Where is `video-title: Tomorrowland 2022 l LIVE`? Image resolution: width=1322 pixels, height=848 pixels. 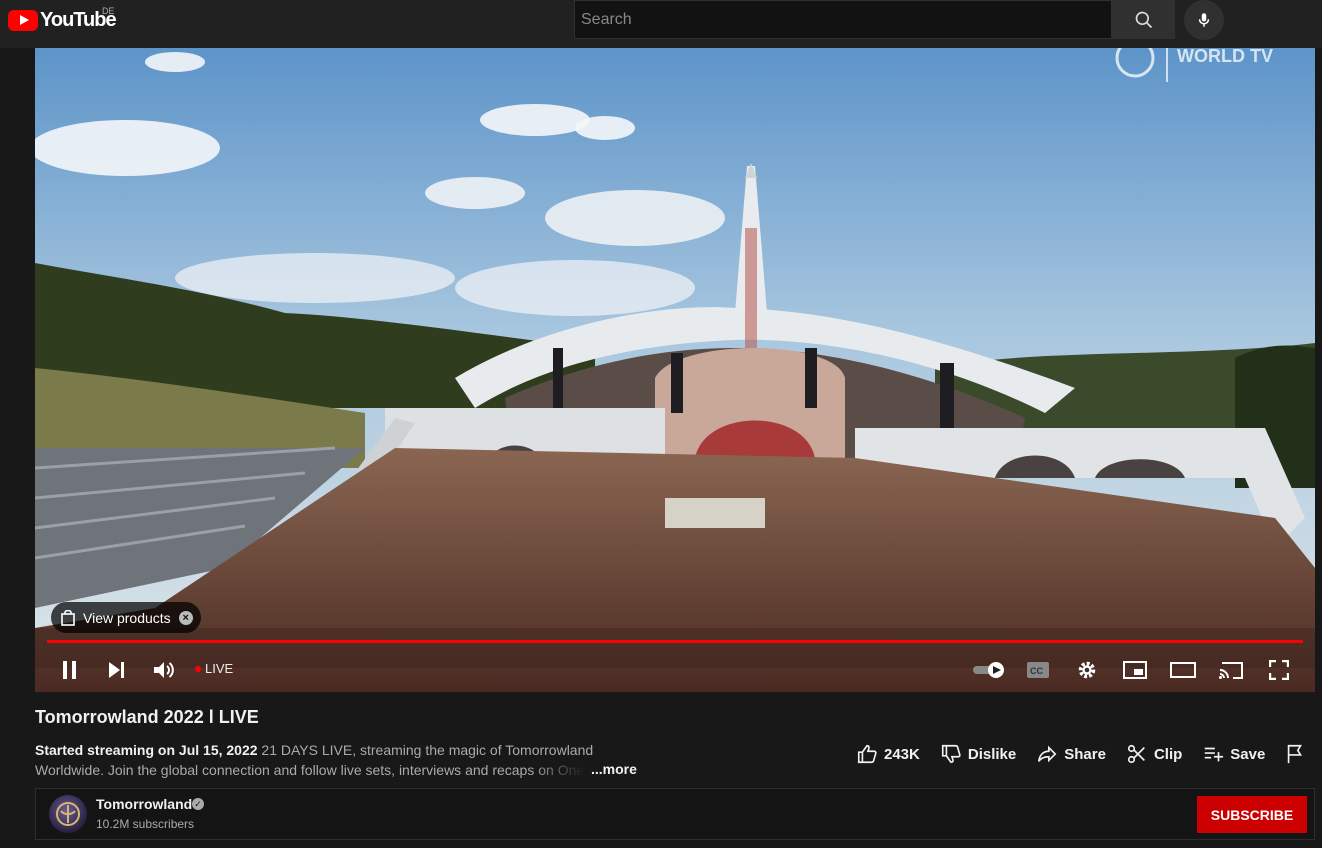
video-title: Tomorrowland 2022 l LIVE is located at coordinates (147, 717).